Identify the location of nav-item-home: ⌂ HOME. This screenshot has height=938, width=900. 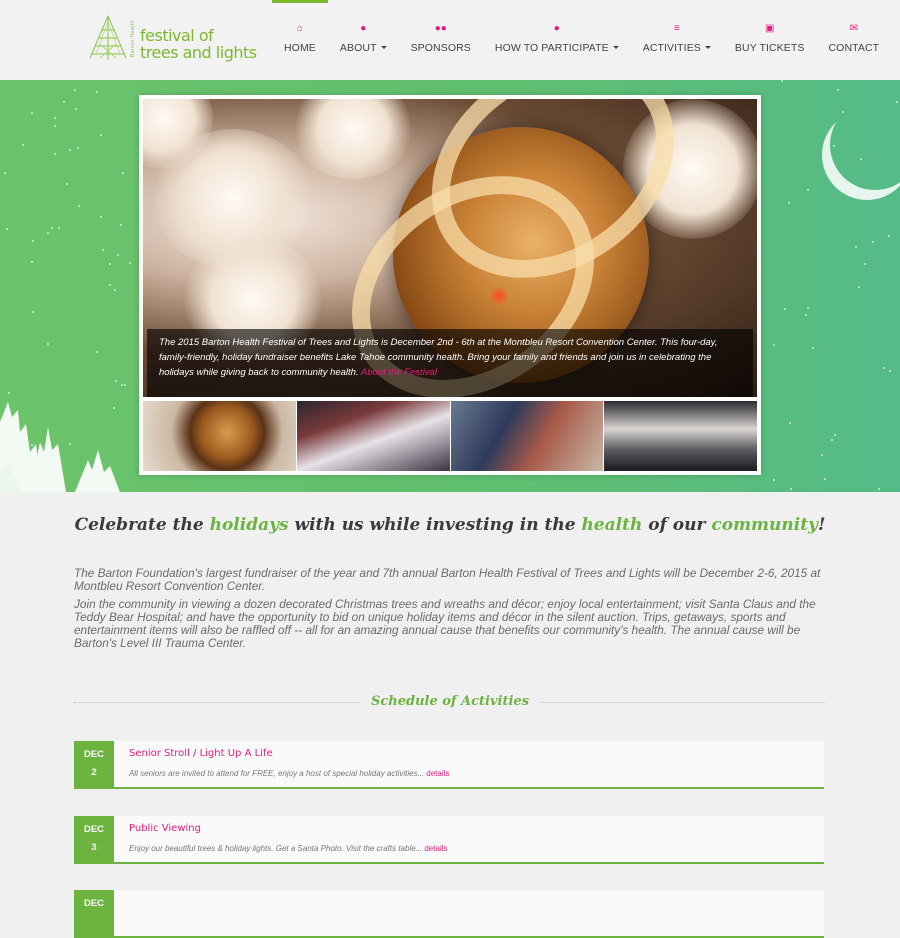
(300, 40).